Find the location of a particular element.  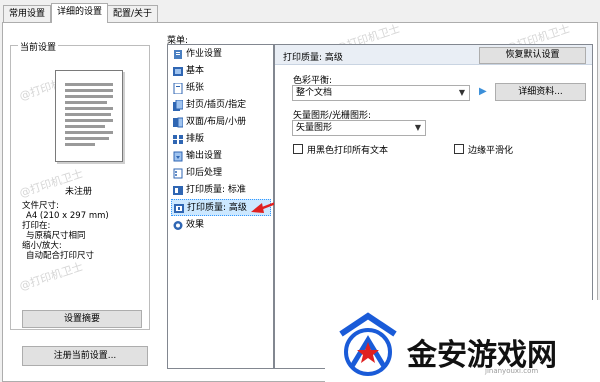

play-arrow-icon: ▶ is located at coordinates (483, 91).